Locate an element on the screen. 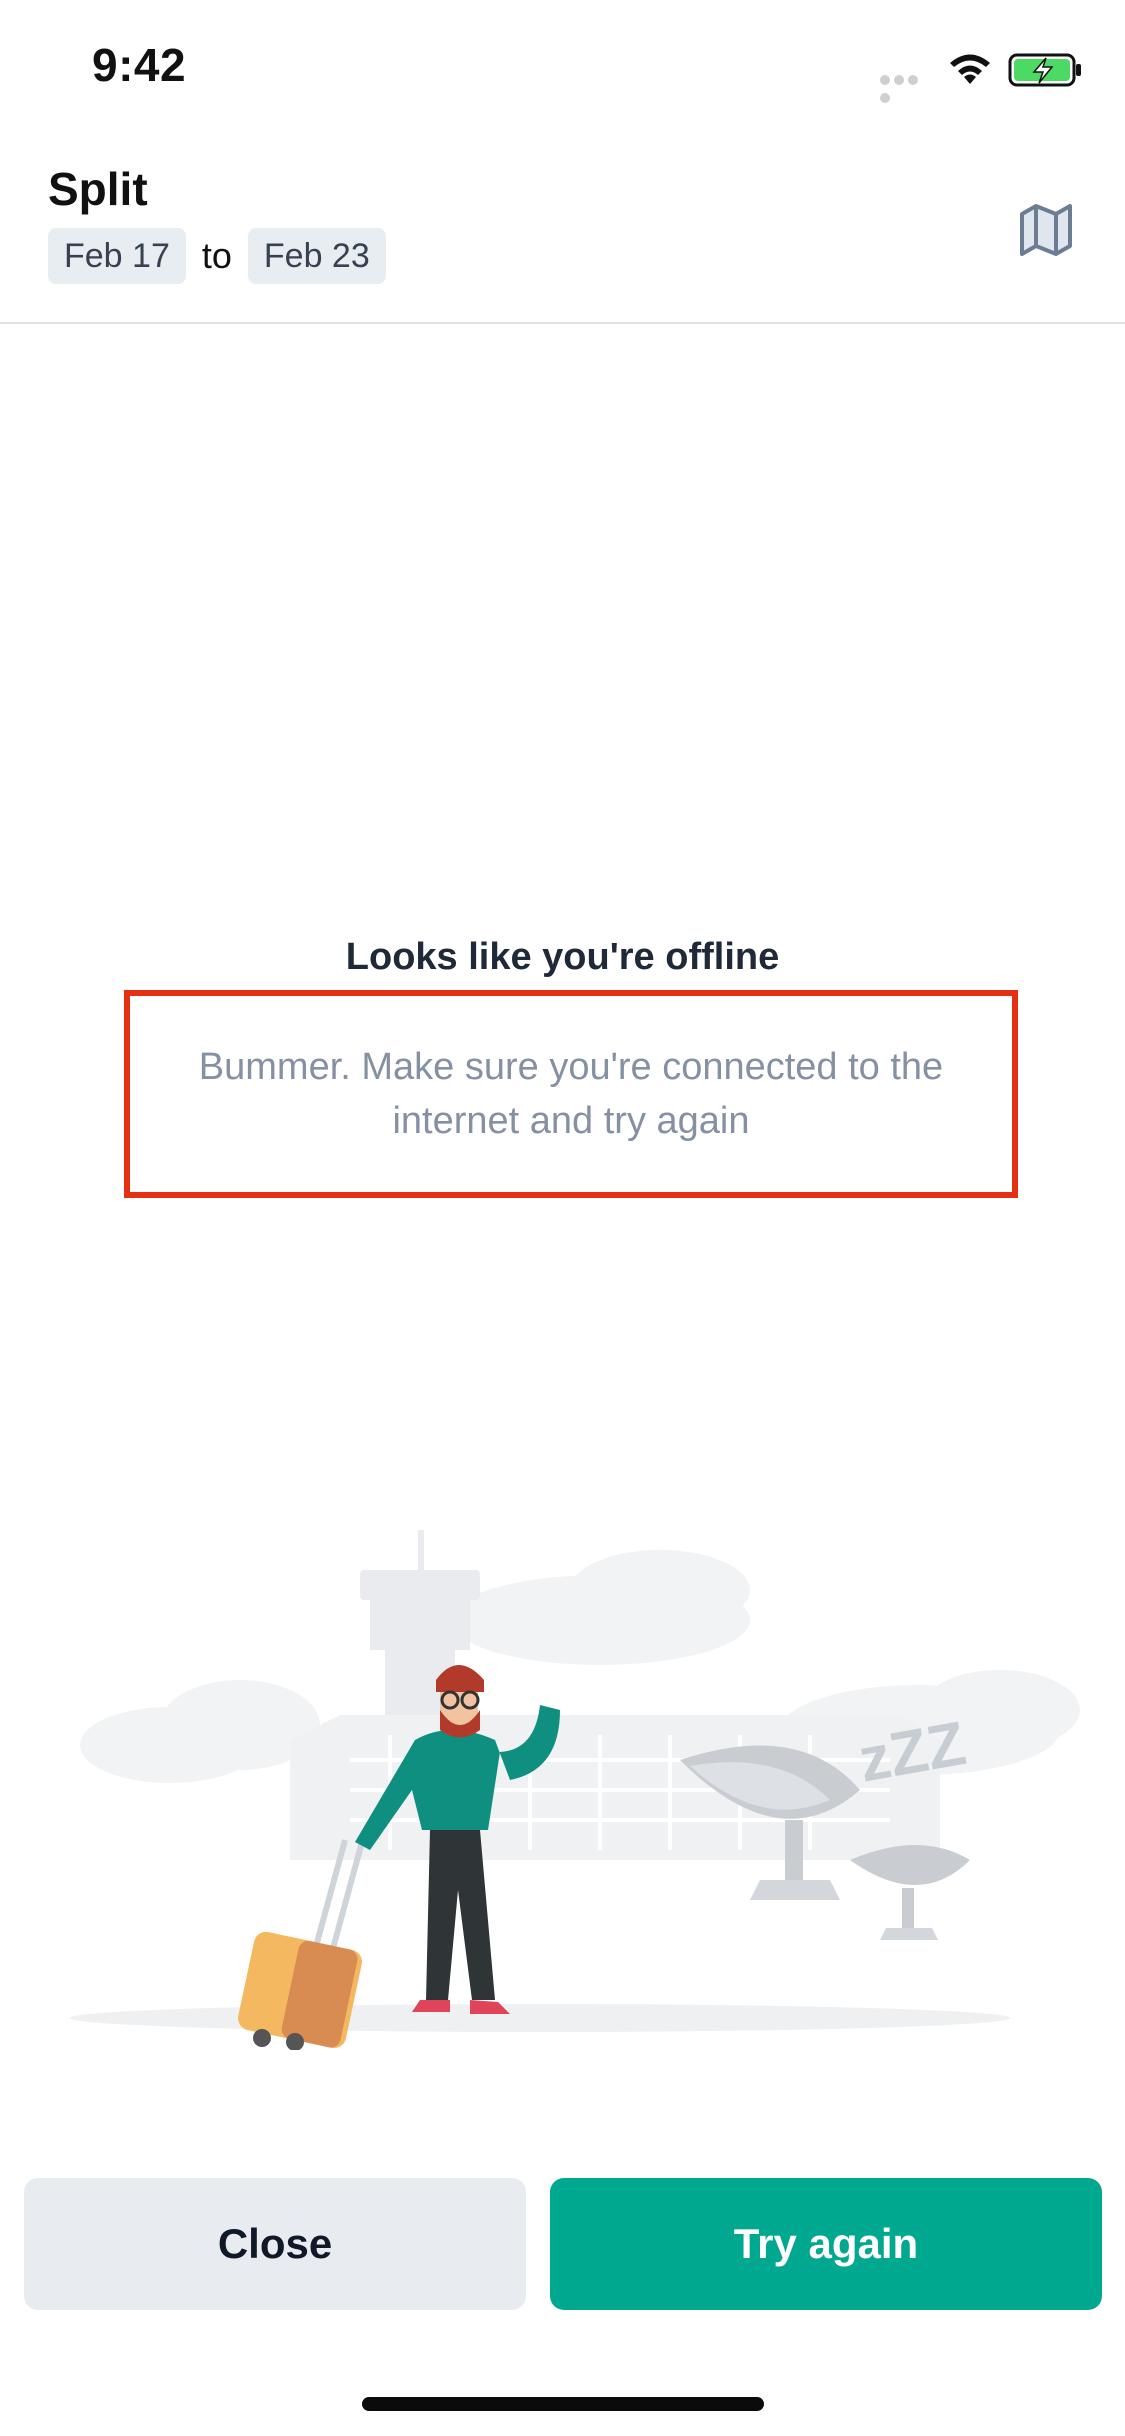 The image size is (1125, 2436). satellite-dish-small-shape is located at coordinates (910, 1892).